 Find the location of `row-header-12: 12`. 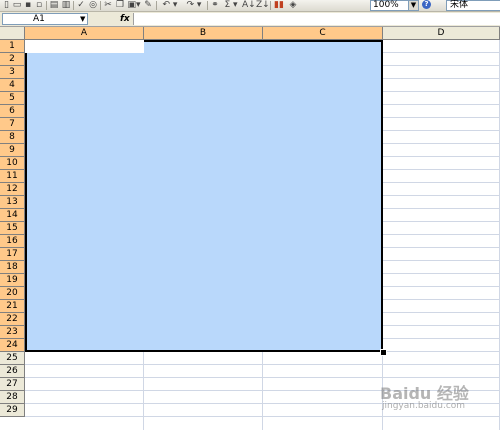

row-header-12: 12 is located at coordinates (12, 189).